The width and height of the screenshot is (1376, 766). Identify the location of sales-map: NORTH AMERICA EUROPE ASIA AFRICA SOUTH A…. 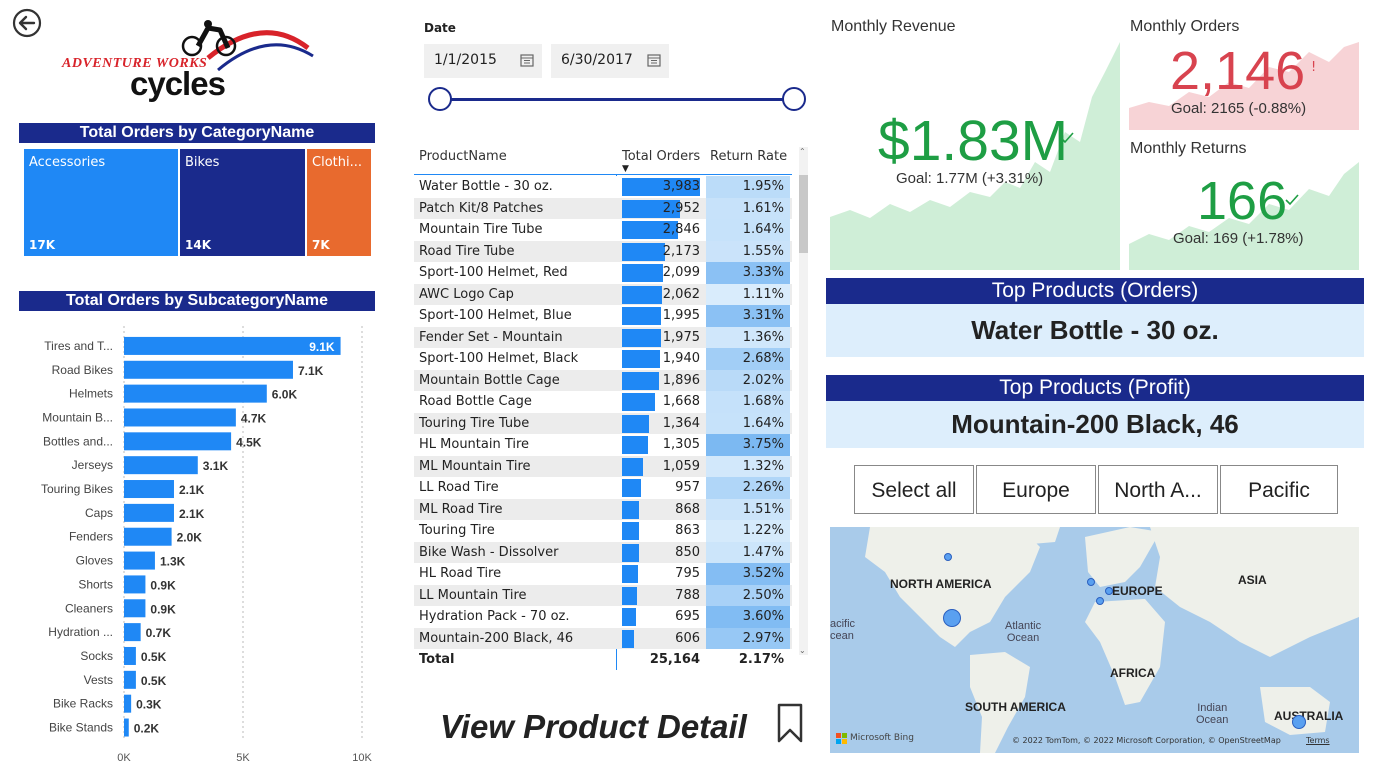
(1094, 640).